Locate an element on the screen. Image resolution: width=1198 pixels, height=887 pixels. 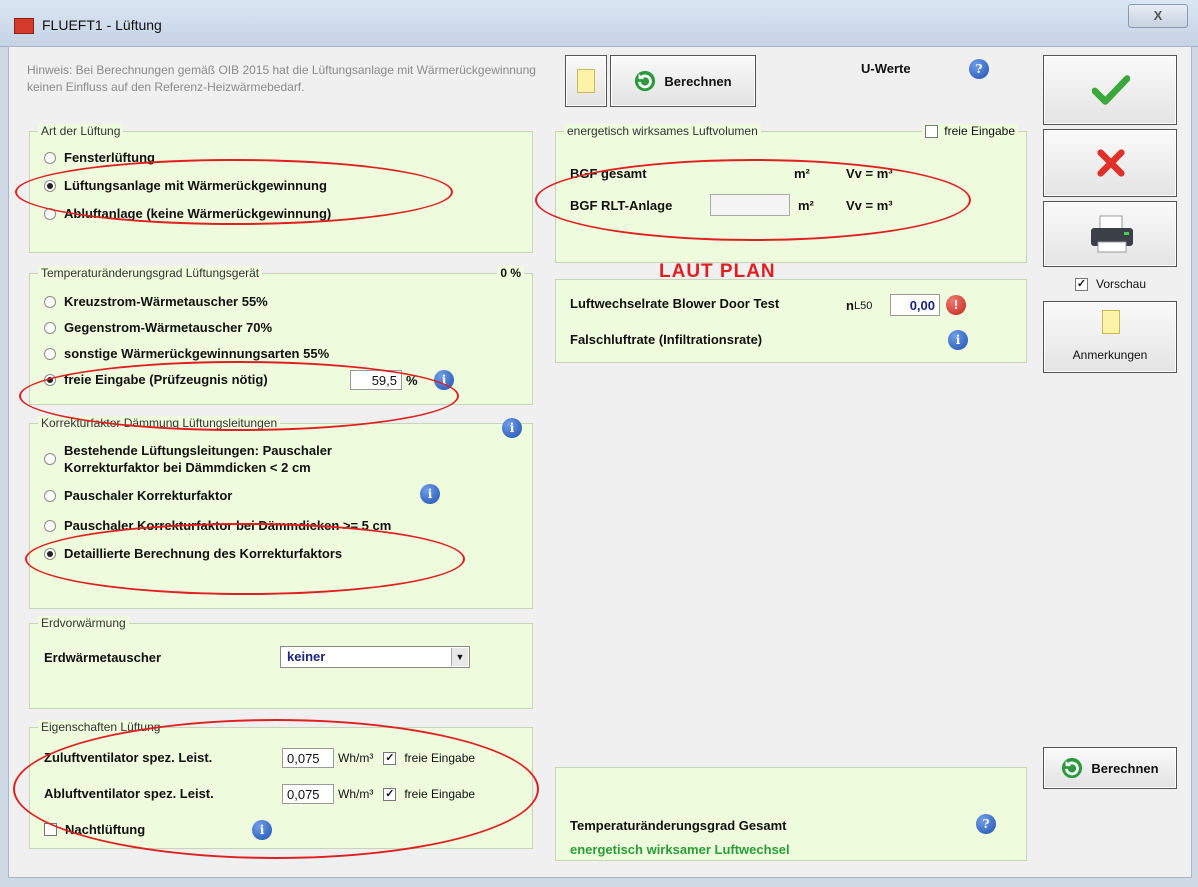
title-bar: FLUEFT1 - Lüftung X is located at coordinates (599, 23).